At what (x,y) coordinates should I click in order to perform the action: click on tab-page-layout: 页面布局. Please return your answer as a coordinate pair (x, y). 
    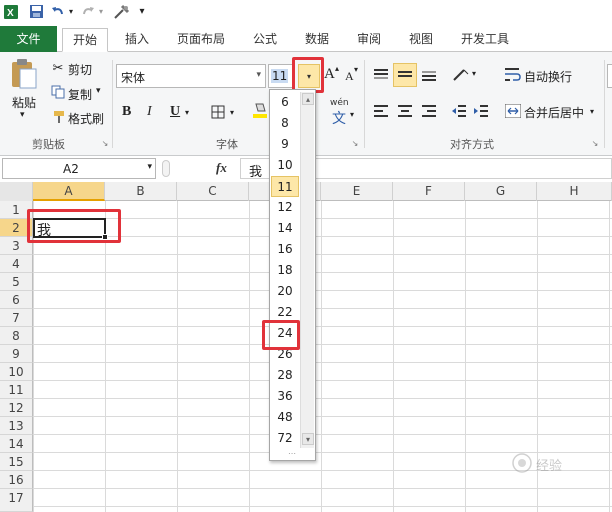
    Looking at the image, I should click on (201, 40).